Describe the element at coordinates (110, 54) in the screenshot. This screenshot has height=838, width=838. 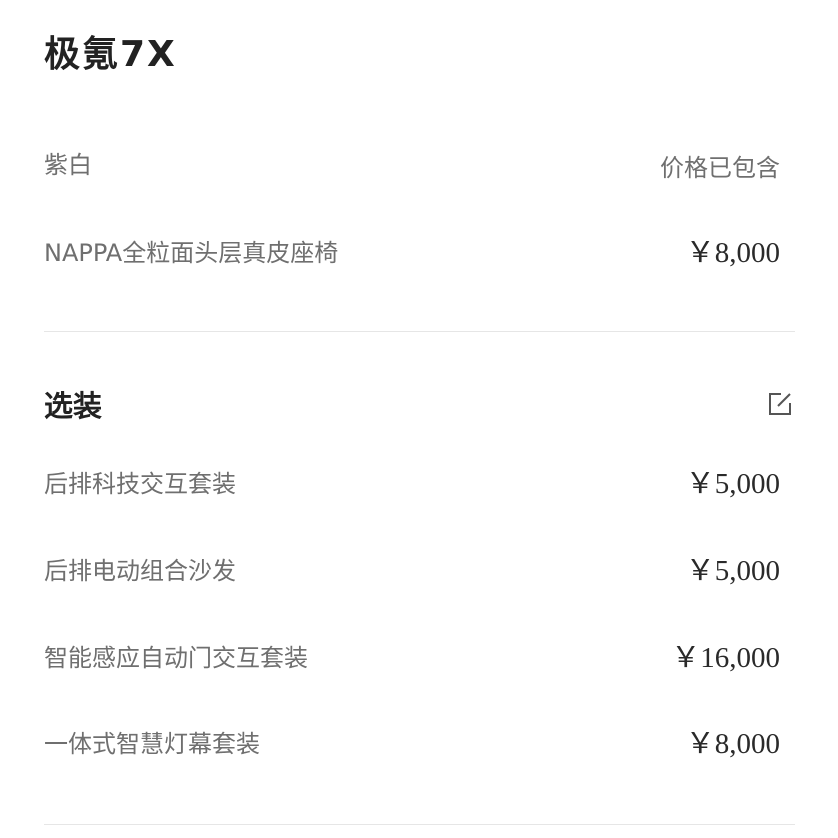
I see `page-title: 极氪7X` at that location.